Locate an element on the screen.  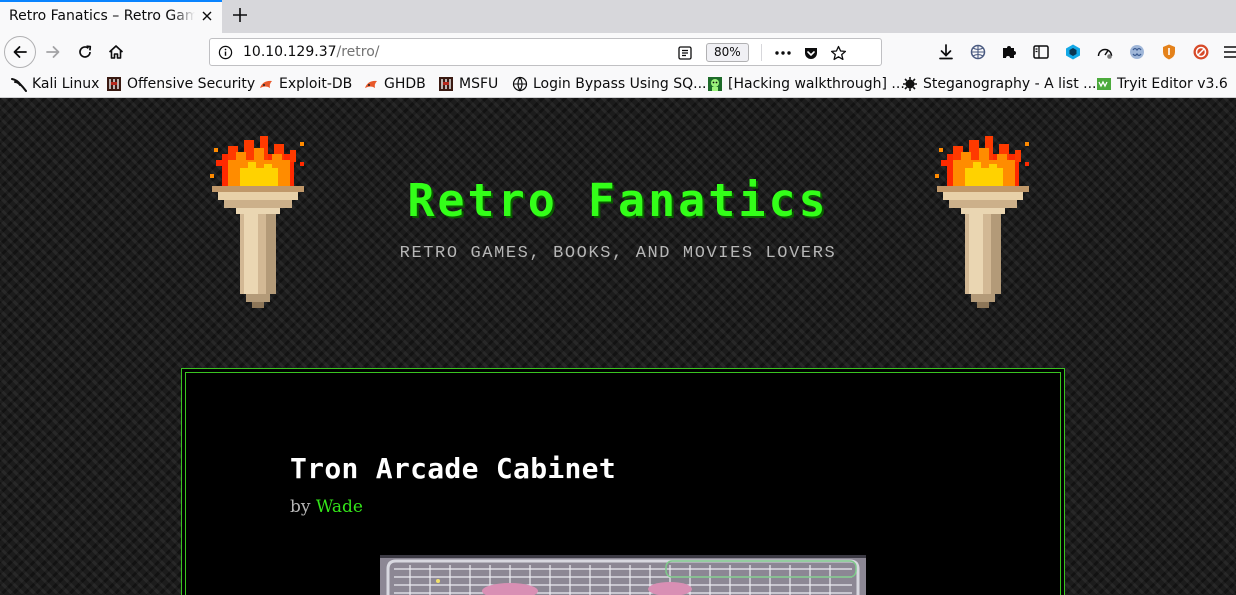
bookmark-offensive-security: Offensive Security is located at coordinates (180, 84).